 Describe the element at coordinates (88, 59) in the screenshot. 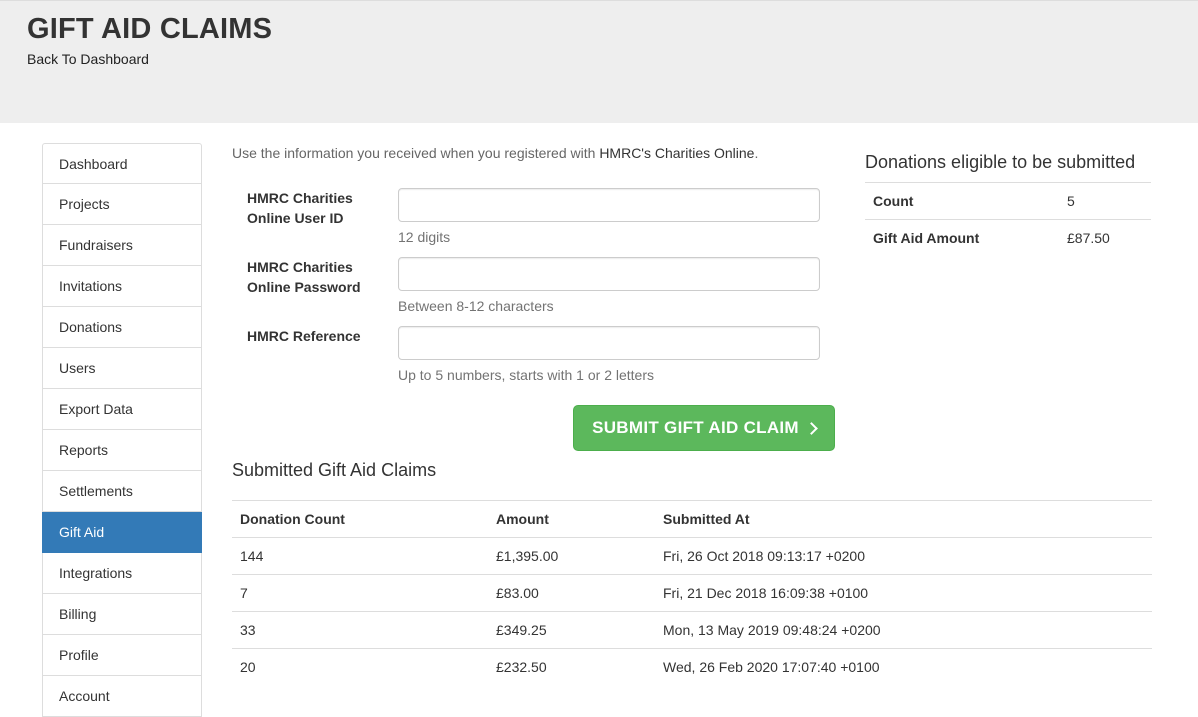

I see `back-to-dashboard-link: Back To Dashboard` at that location.